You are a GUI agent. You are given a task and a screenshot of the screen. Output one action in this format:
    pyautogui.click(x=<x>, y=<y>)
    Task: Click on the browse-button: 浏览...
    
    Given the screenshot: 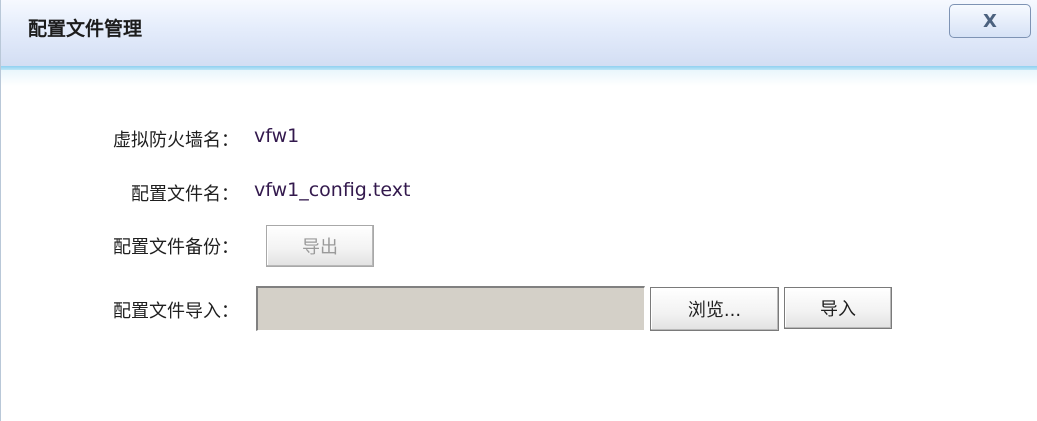 What is the action you would take?
    pyautogui.click(x=714, y=309)
    